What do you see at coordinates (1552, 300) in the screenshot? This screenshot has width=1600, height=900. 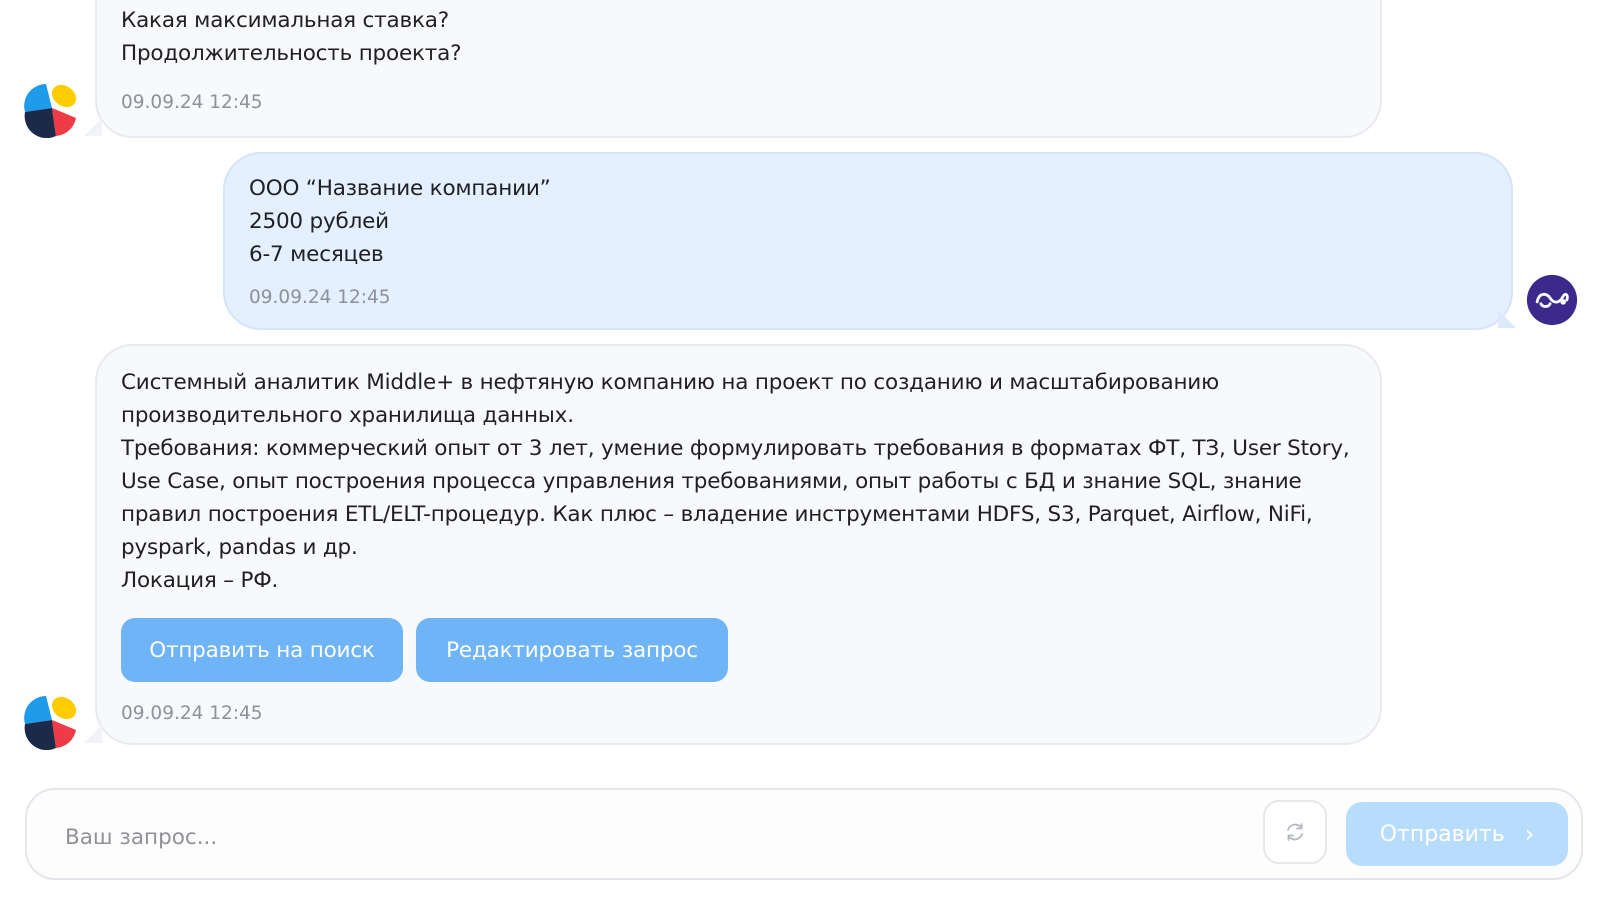 I see `user-avatar-icon` at bounding box center [1552, 300].